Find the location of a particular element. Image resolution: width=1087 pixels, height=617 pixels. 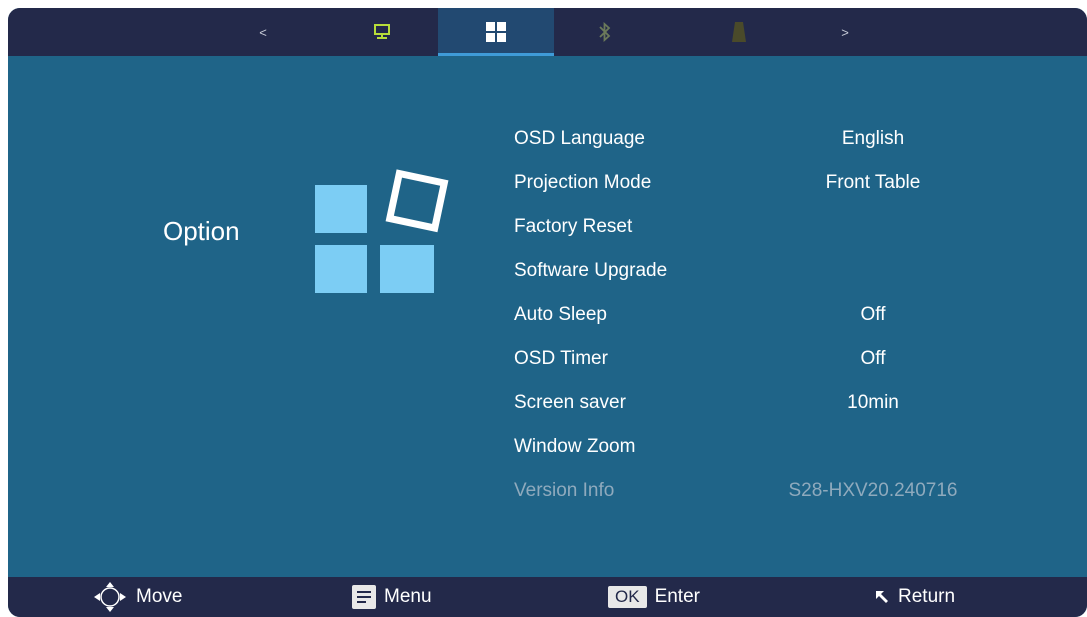

monitor-icon is located at coordinates (382, 31).